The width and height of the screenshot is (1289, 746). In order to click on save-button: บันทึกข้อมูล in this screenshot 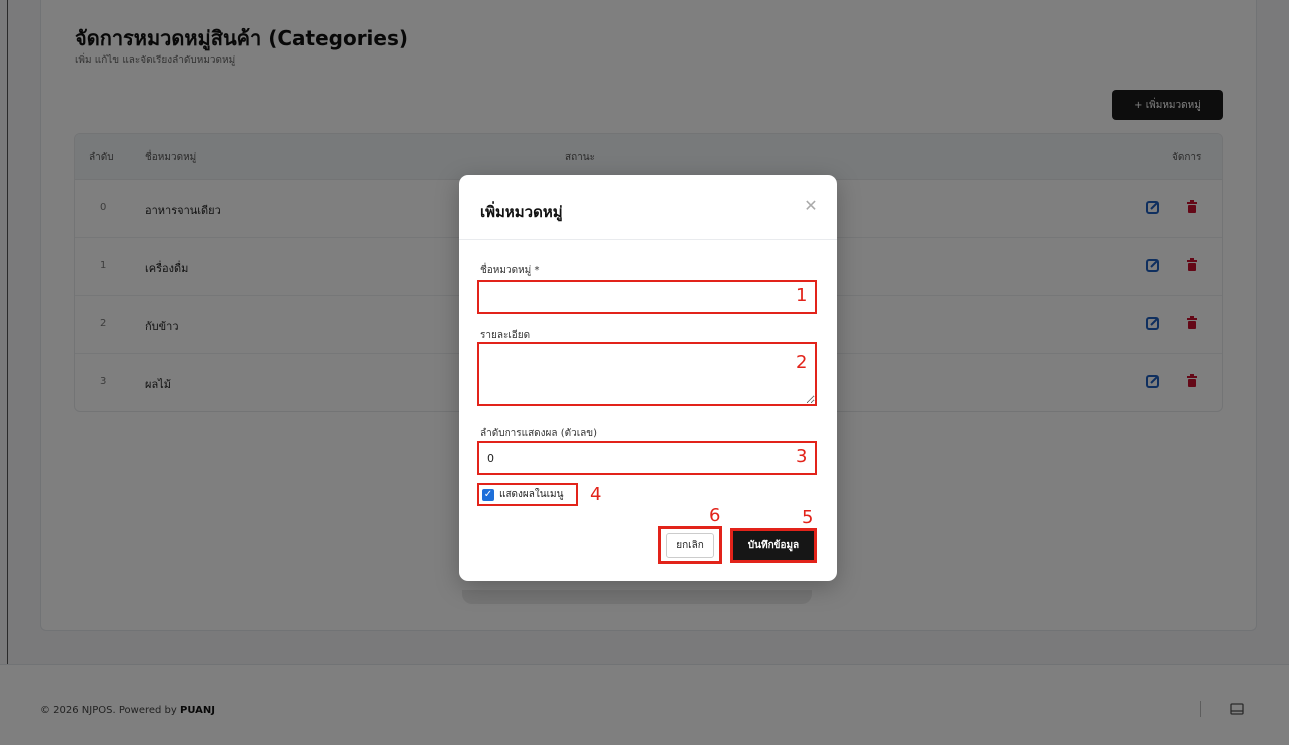, I will do `click(773, 545)`.